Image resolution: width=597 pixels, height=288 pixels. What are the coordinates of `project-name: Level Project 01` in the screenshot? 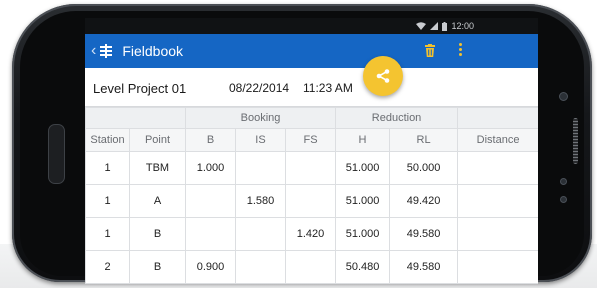 It's located at (140, 88).